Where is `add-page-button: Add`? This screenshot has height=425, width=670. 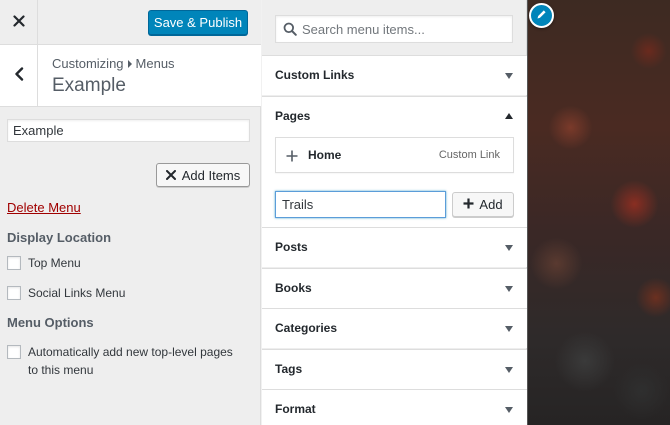
add-page-button: Add is located at coordinates (483, 204).